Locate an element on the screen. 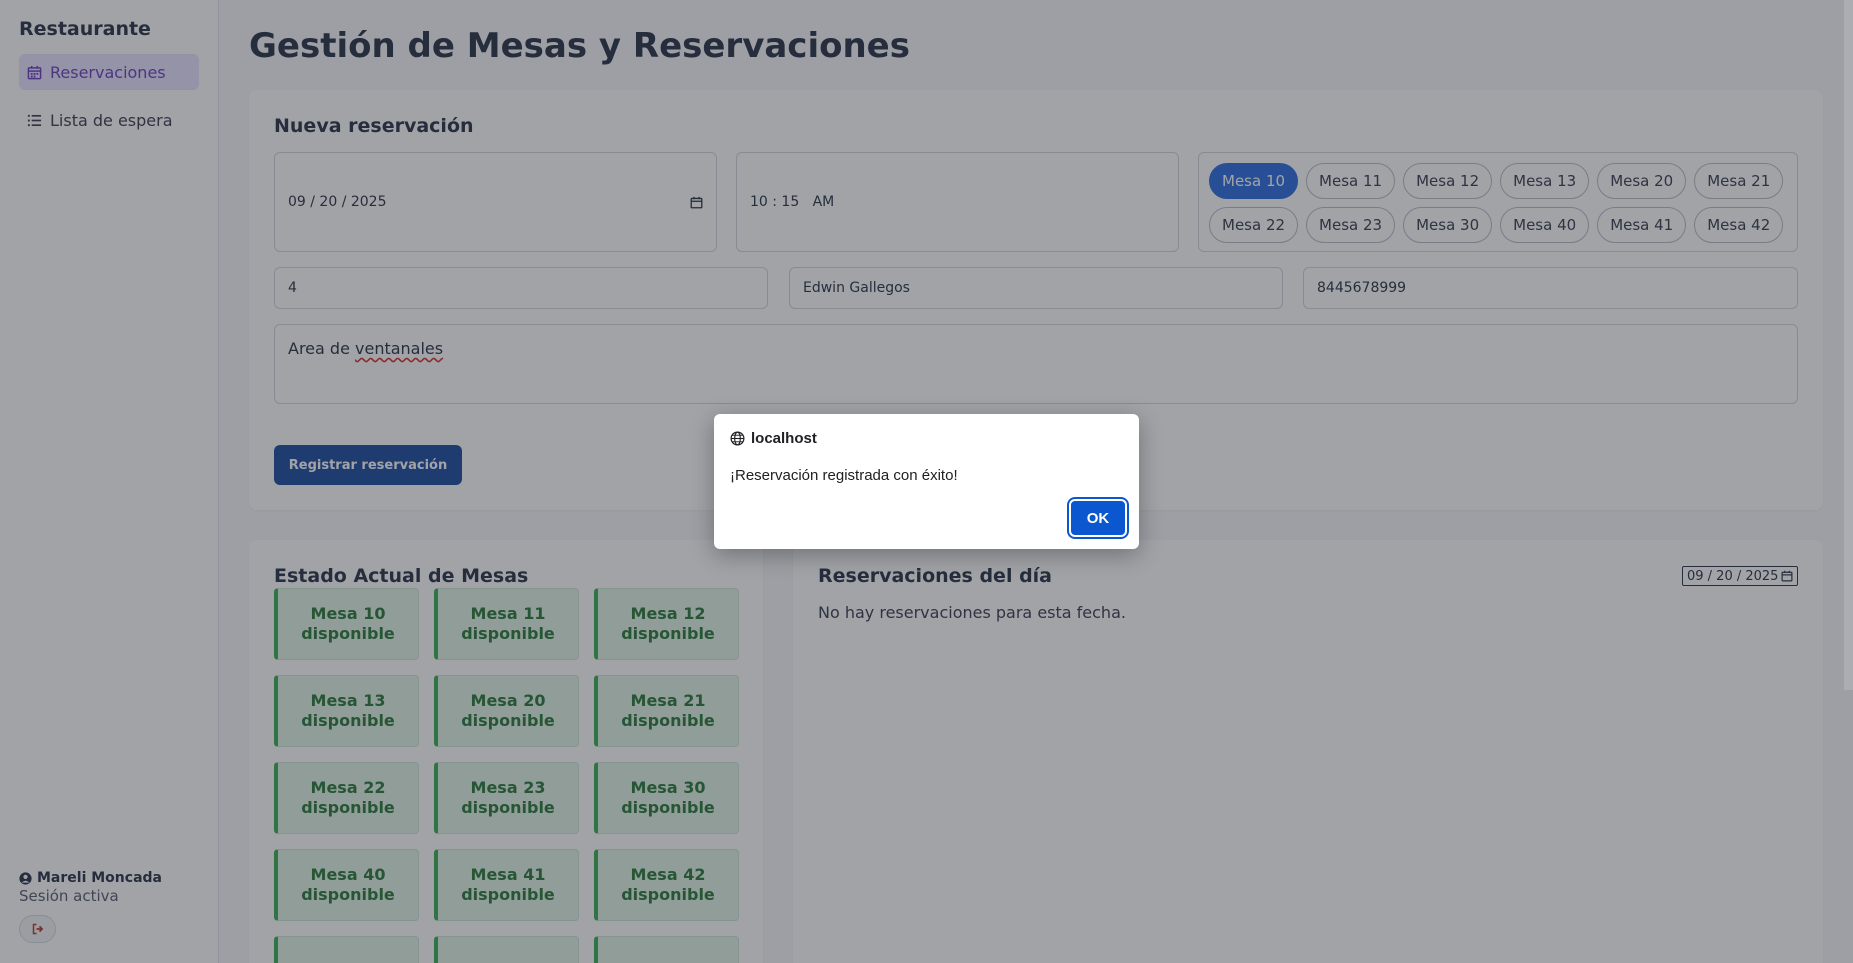 This screenshot has height=963, width=1853. ok-button: OK is located at coordinates (1098, 518).